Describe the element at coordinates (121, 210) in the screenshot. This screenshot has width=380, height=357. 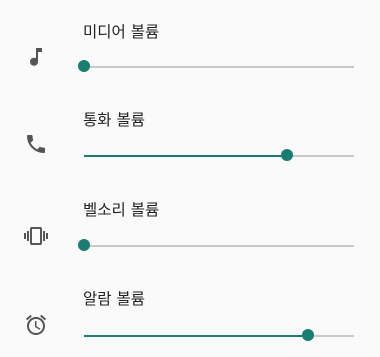
I see `ring-volume-label: 벨소리 볼륨` at that location.